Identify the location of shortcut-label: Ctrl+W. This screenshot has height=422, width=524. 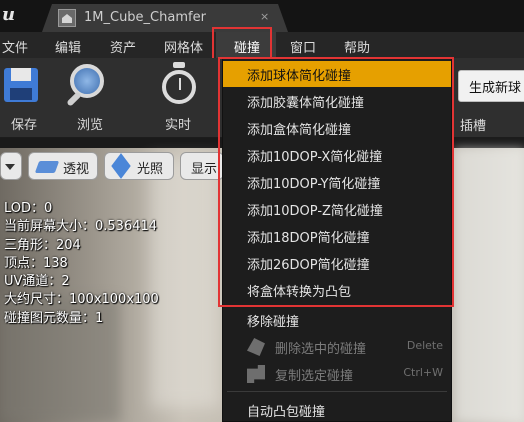
(423, 372).